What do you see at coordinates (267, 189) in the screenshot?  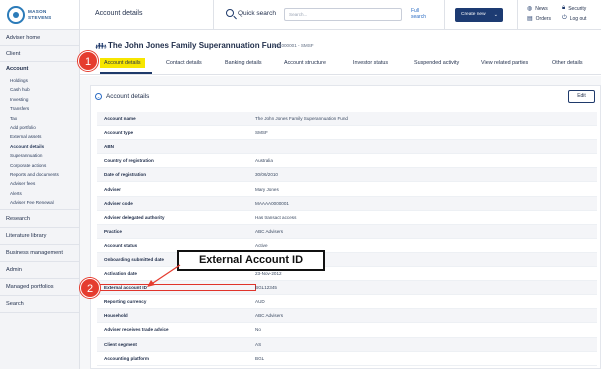 I see `detail-value: Mary Jones` at bounding box center [267, 189].